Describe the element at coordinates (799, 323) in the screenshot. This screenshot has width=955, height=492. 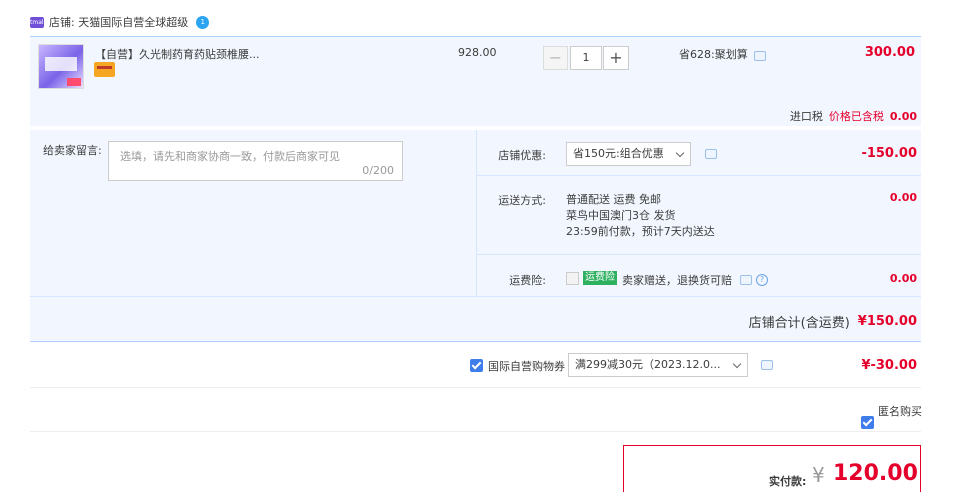
I see `store-total-label: 店铺合计(含运费)` at that location.